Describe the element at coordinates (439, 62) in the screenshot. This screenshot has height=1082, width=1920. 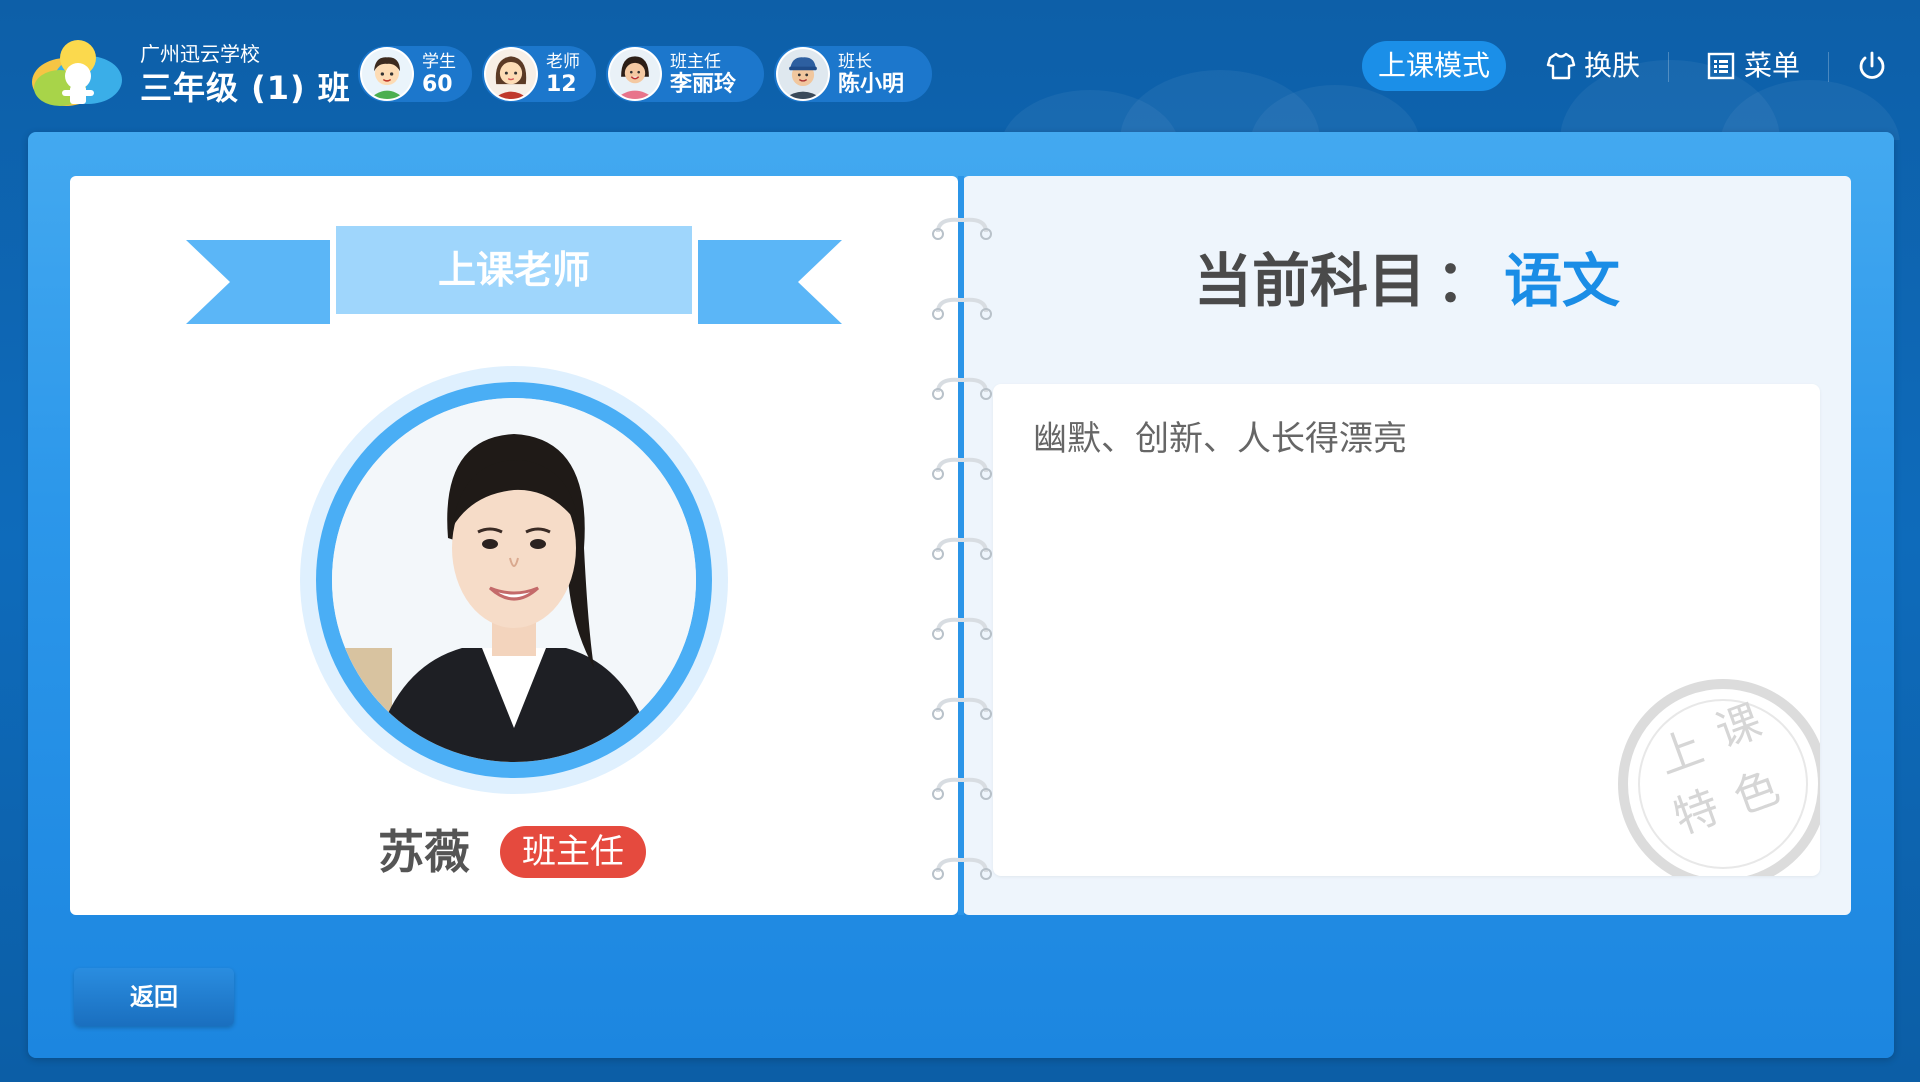
I see `stat-label: 学生` at that location.